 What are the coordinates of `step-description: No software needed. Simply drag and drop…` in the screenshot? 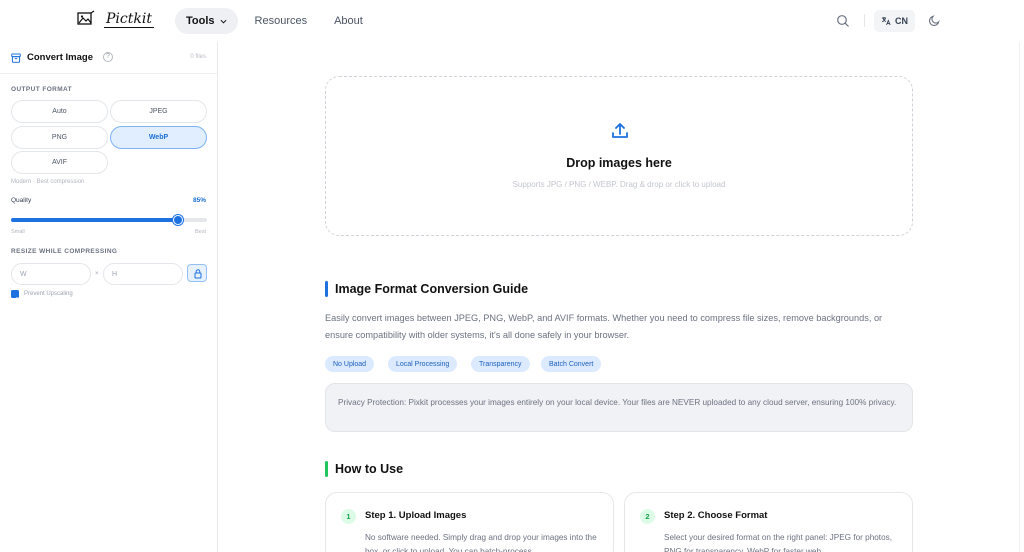 It's located at (481, 542).